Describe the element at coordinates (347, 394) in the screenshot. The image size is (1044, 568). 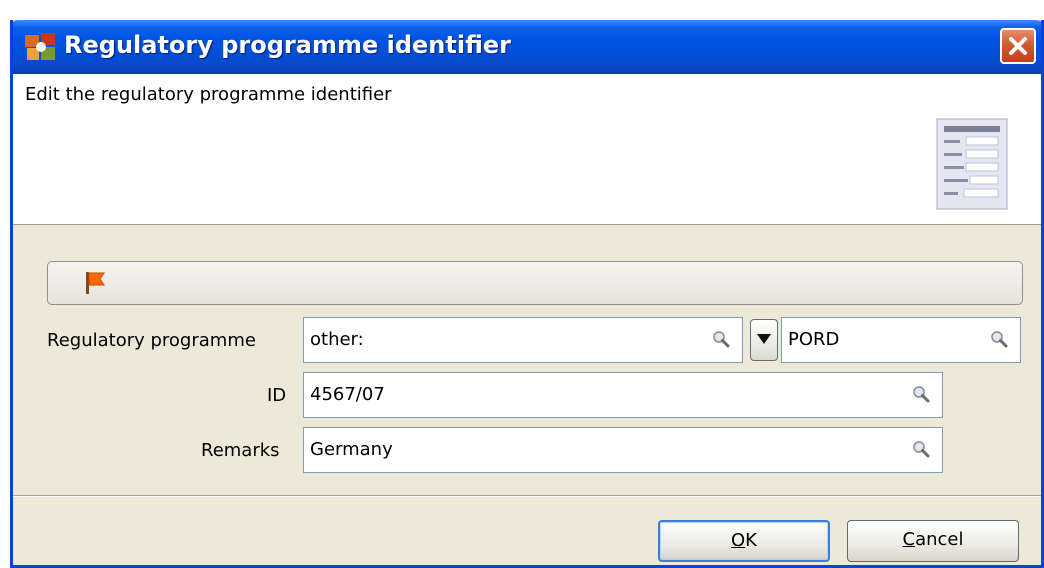
I see `id-value: 4567/07` at that location.